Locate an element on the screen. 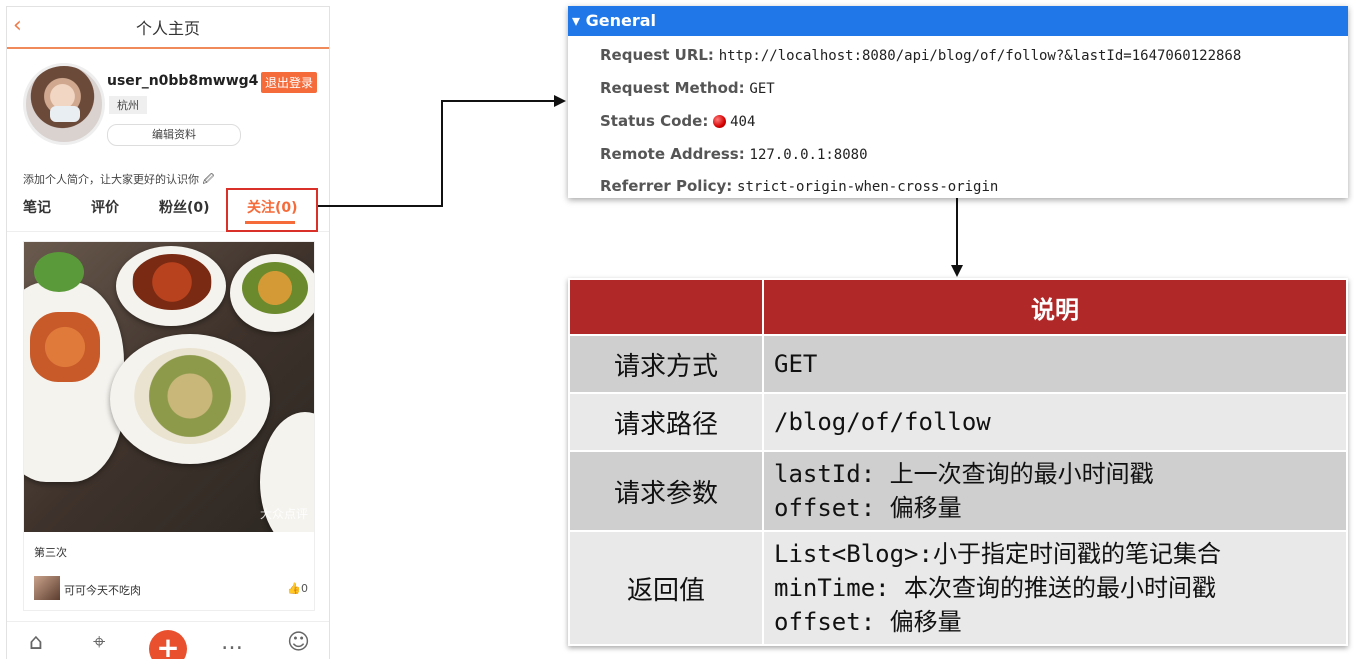 This screenshot has height=659, width=1354. edit-profile-button: 编辑资料 is located at coordinates (174, 135).